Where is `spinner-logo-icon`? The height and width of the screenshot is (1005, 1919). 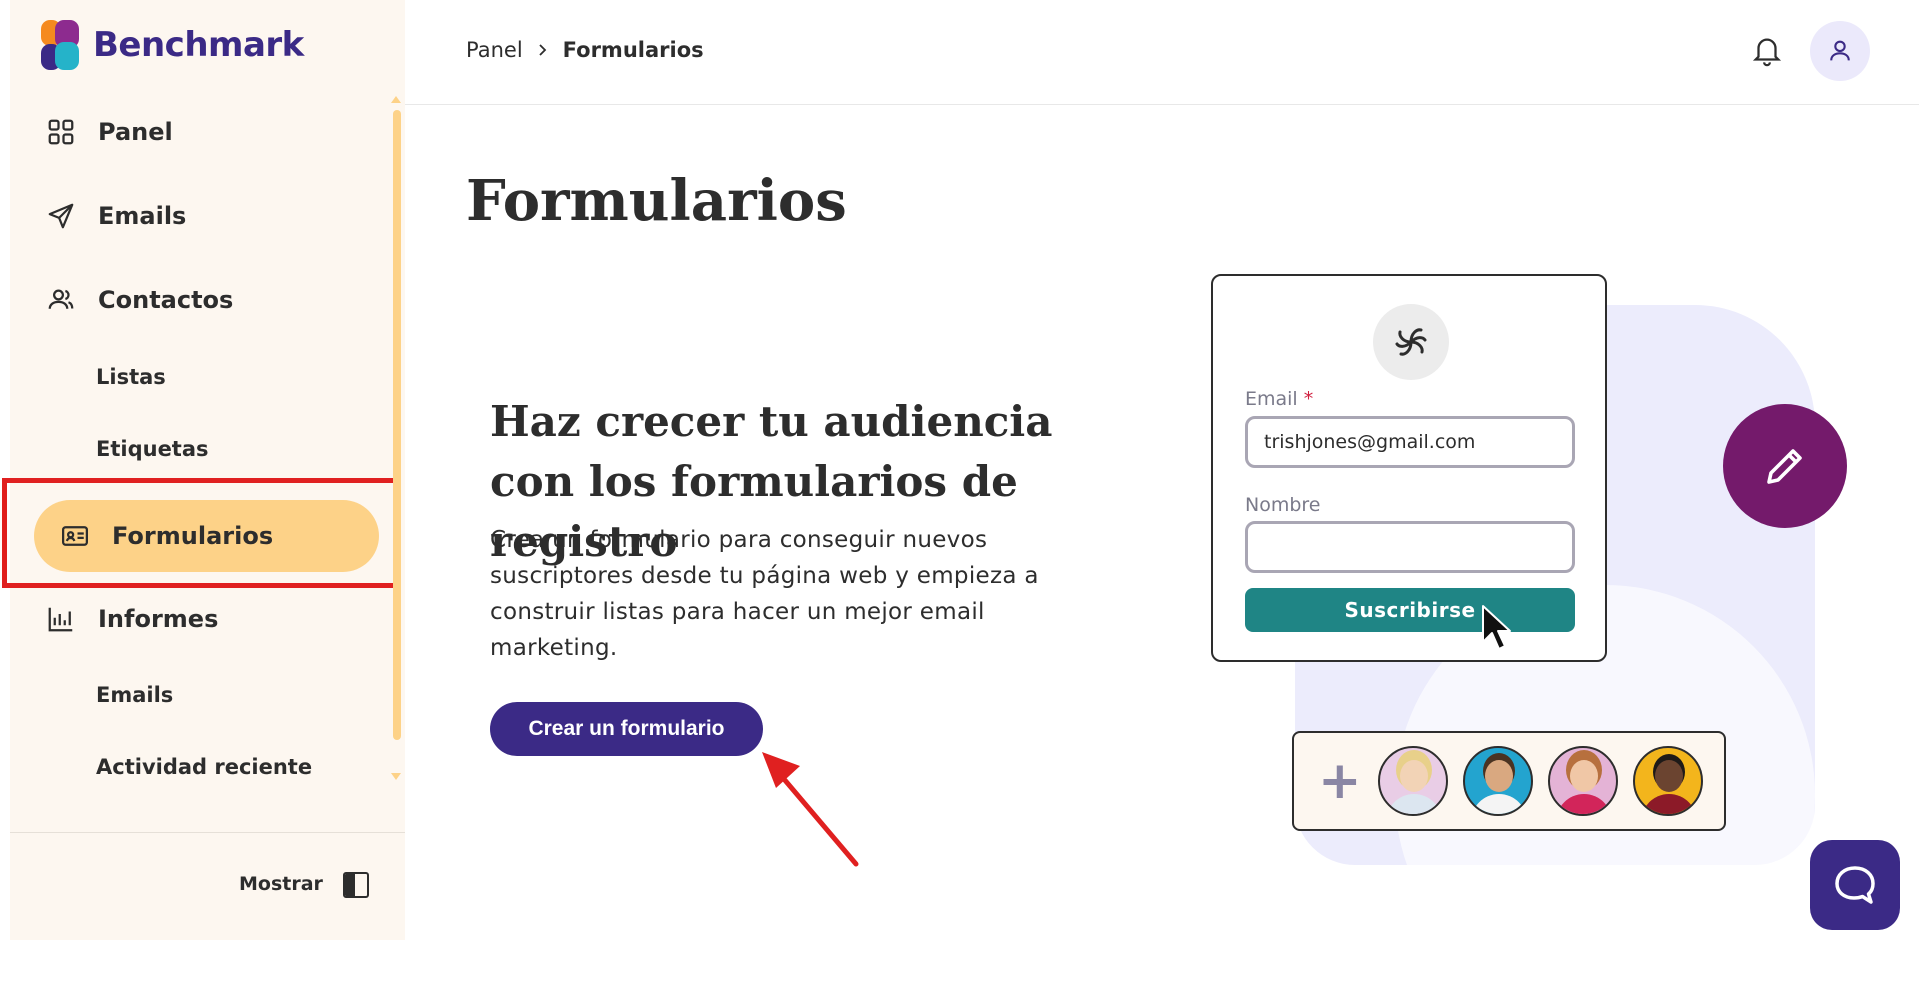
spinner-logo-icon is located at coordinates (1411, 342).